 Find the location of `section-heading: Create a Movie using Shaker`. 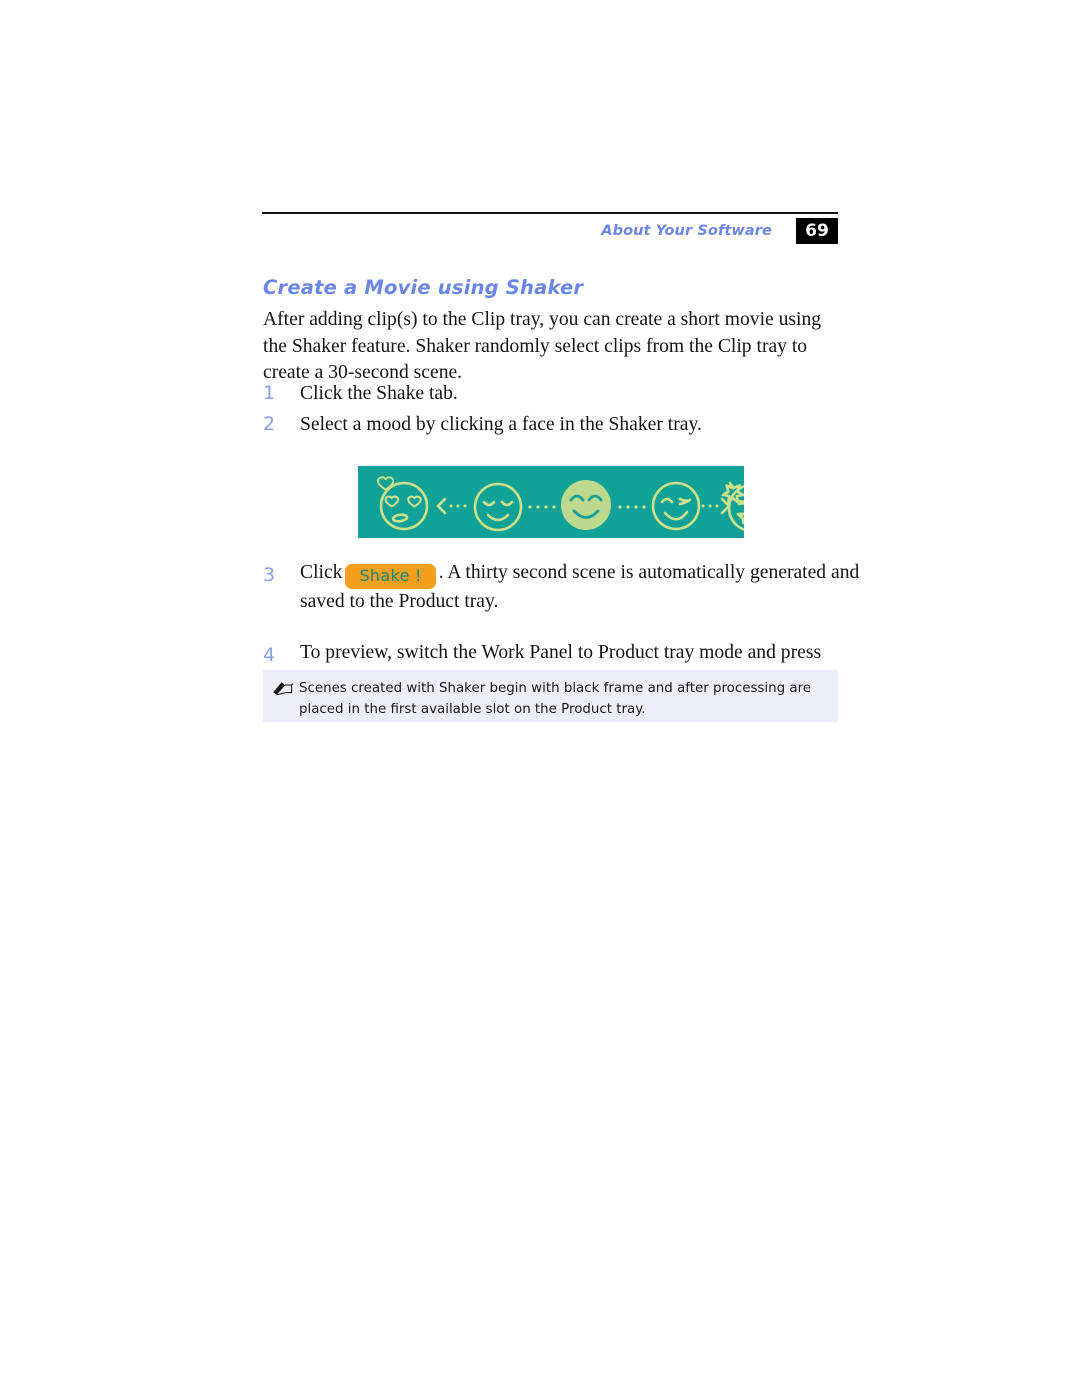

section-heading: Create a Movie using Shaker is located at coordinates (423, 287).